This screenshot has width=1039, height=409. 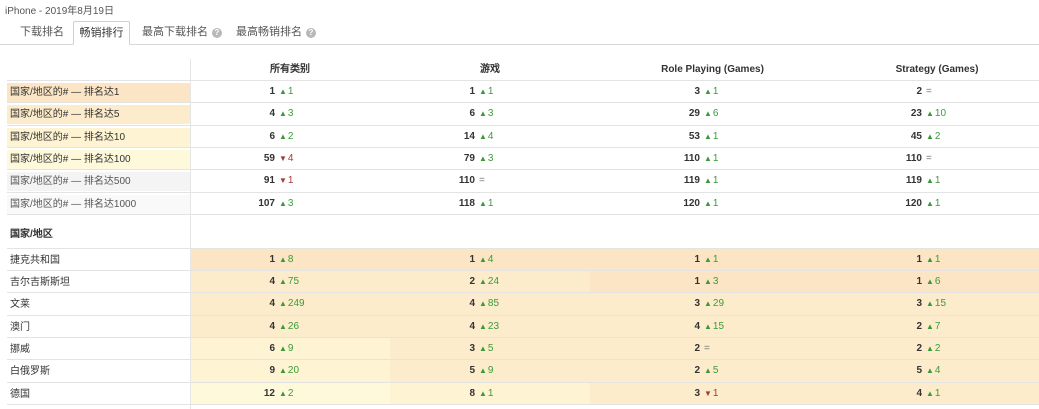 I want to click on country-label: 文莱, so click(x=98, y=304).